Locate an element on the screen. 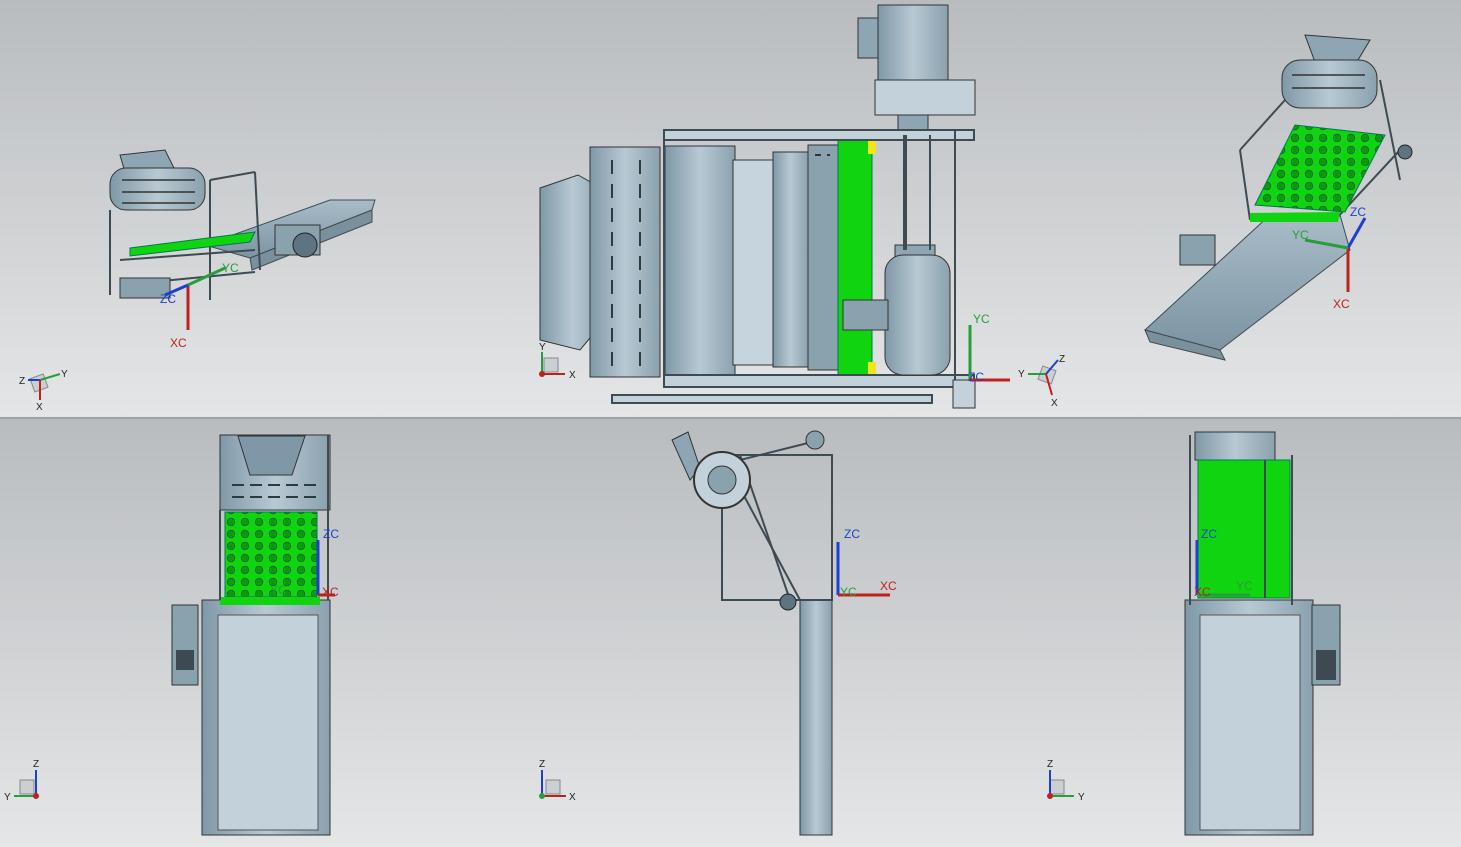  view-front: ZC XC YC Z Y X is located at coordinates (171, 635).